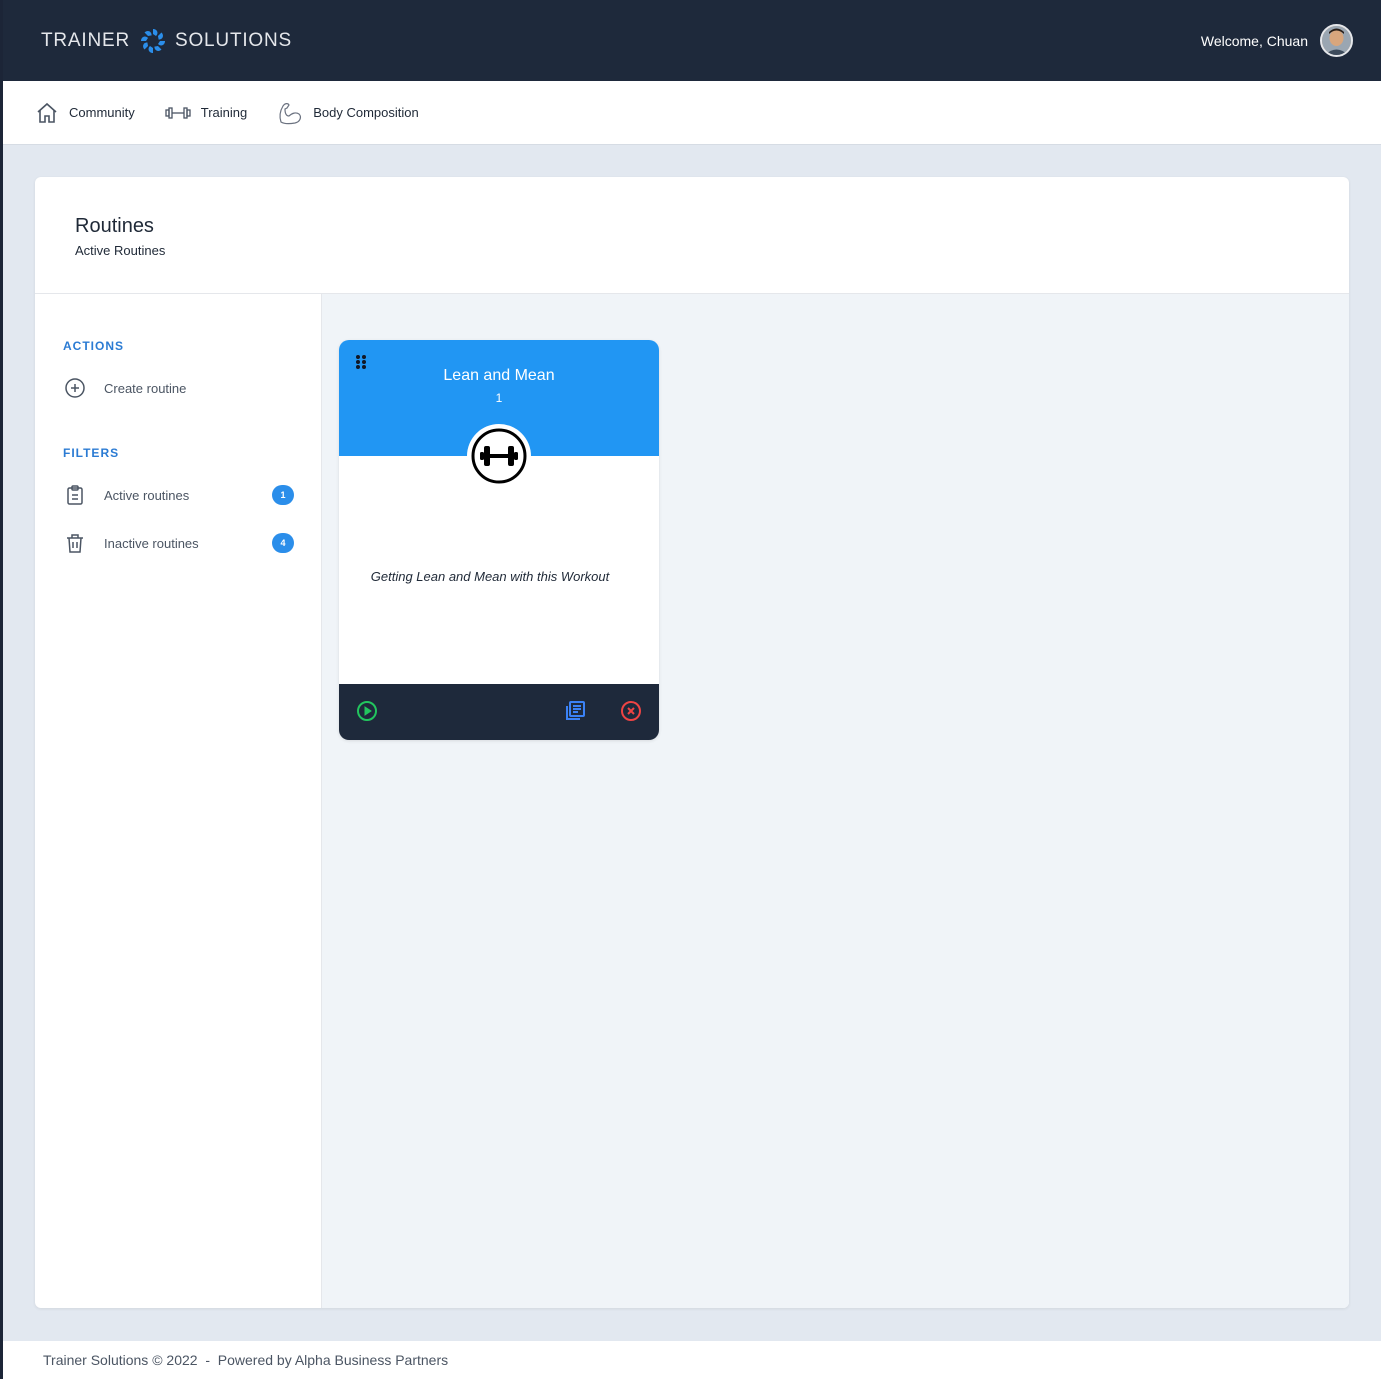  I want to click on flexed-arm-icon, so click(290, 113).